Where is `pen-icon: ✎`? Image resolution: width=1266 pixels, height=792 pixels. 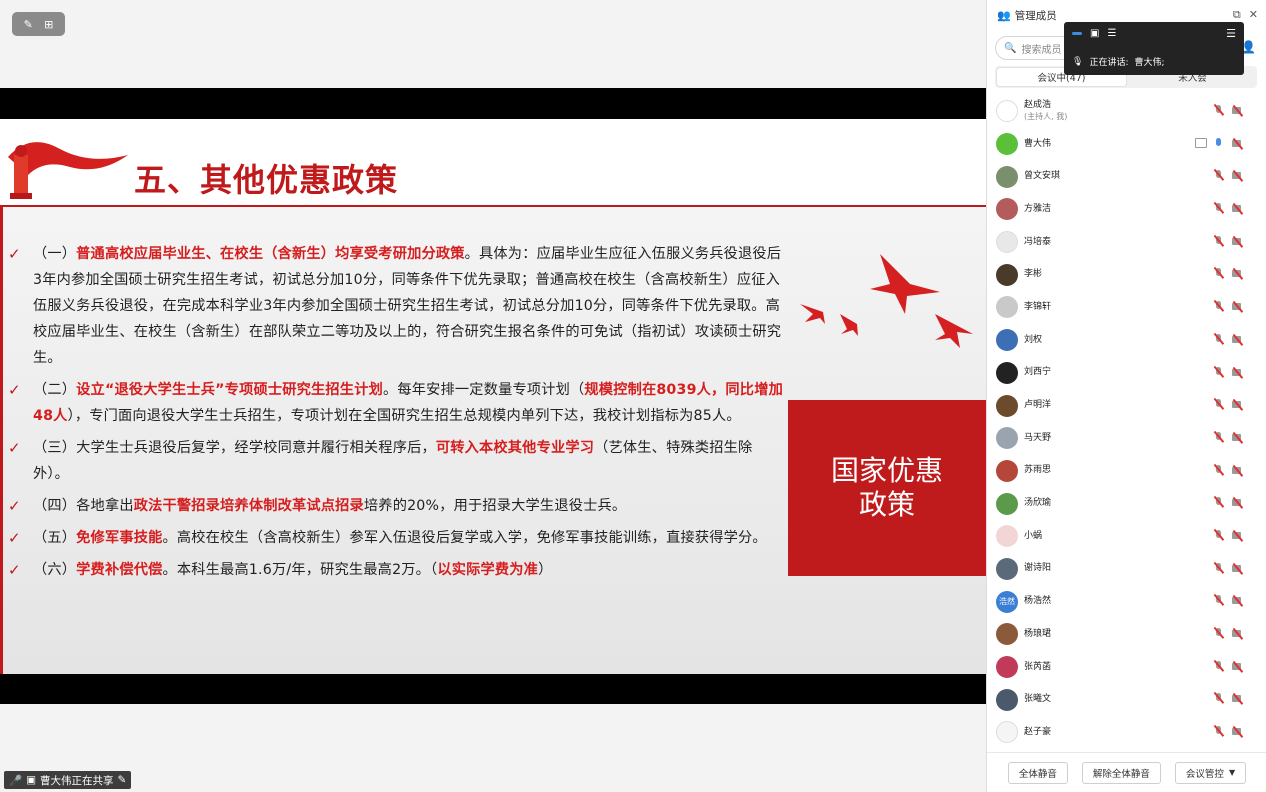
pen-icon: ✎ is located at coordinates (122, 780).